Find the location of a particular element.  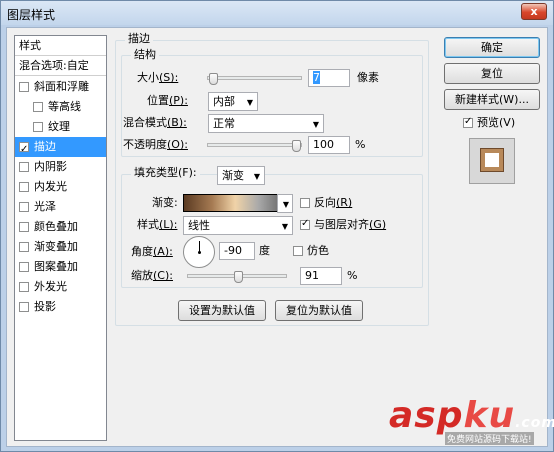

site-watermark-subtitle: 免费网站源码下载站! is located at coordinates (489, 438).